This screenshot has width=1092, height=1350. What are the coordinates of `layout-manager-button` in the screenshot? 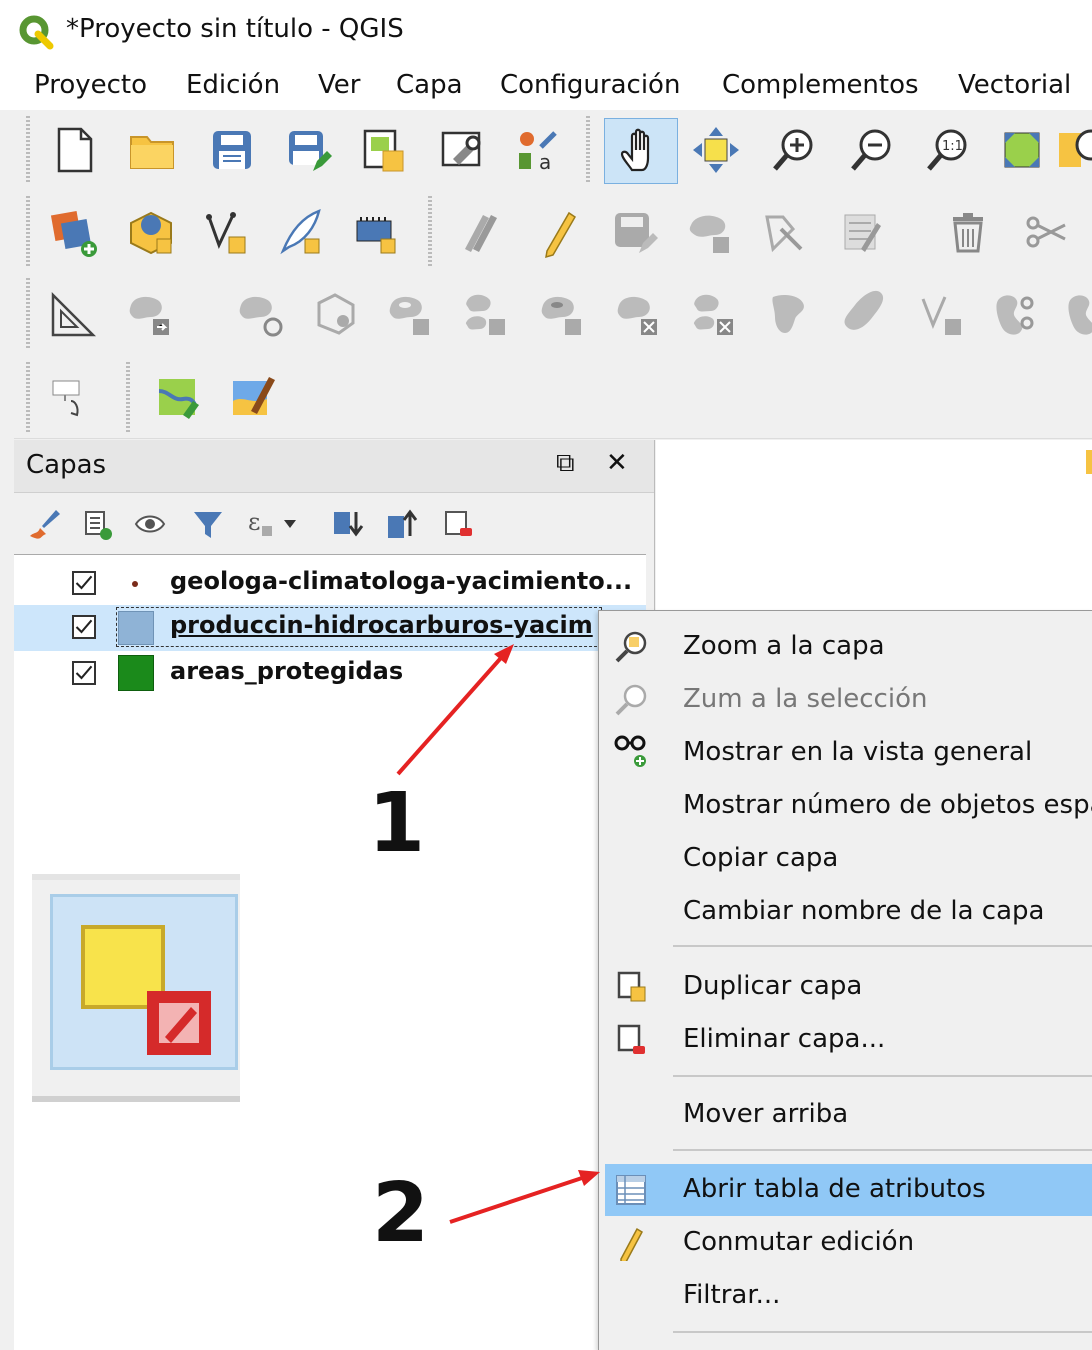 It's located at (462, 150).